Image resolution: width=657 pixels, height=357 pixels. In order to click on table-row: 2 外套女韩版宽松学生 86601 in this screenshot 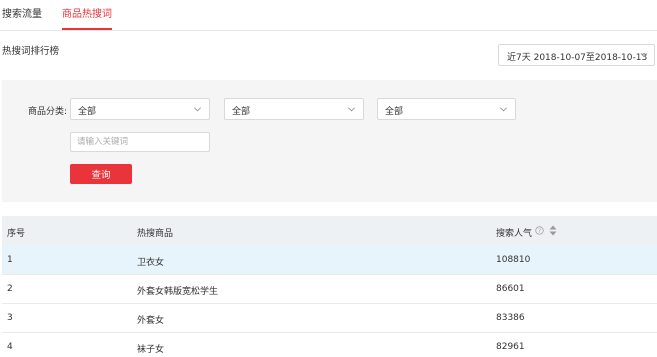, I will do `click(329, 289)`.